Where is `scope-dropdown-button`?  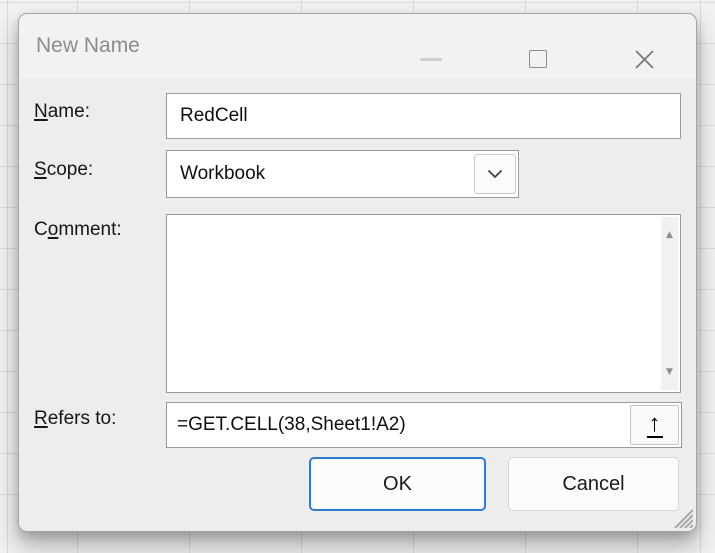
scope-dropdown-button is located at coordinates (495, 174).